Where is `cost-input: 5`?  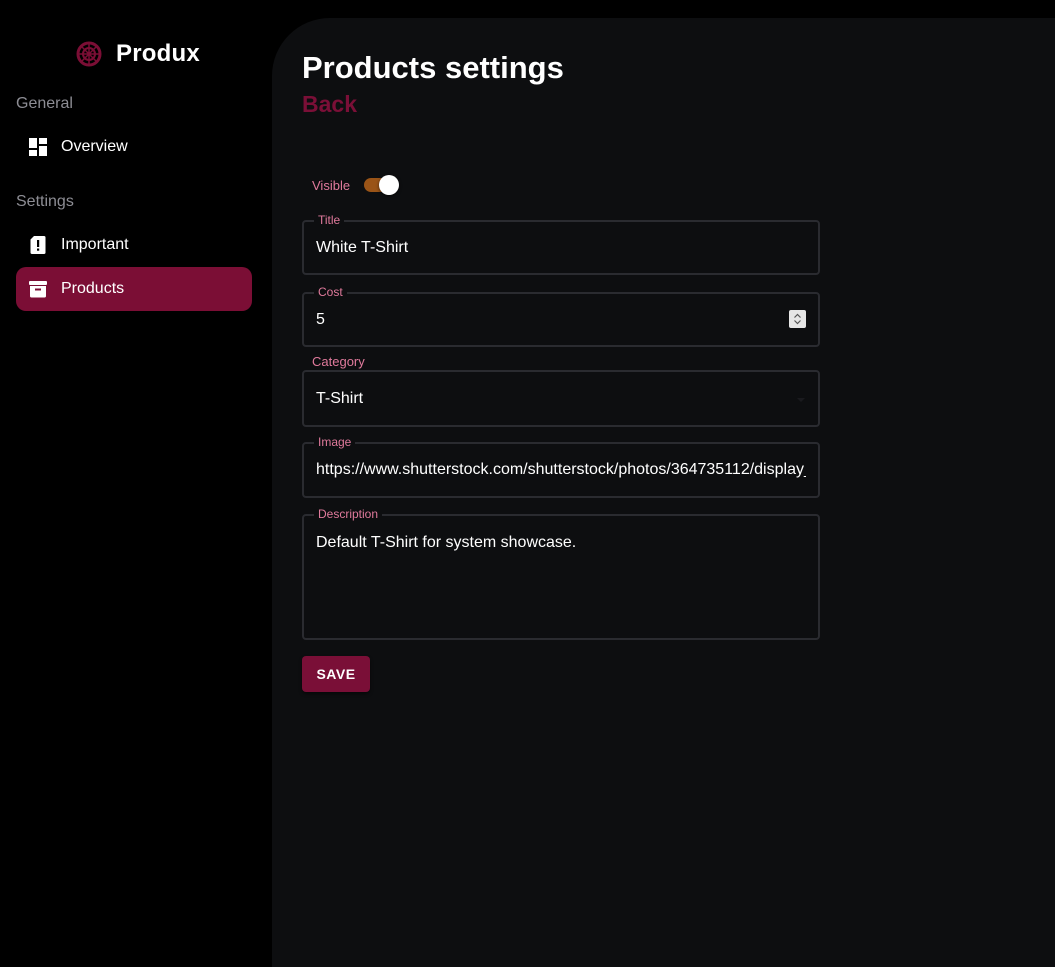 cost-input: 5 is located at coordinates (547, 319).